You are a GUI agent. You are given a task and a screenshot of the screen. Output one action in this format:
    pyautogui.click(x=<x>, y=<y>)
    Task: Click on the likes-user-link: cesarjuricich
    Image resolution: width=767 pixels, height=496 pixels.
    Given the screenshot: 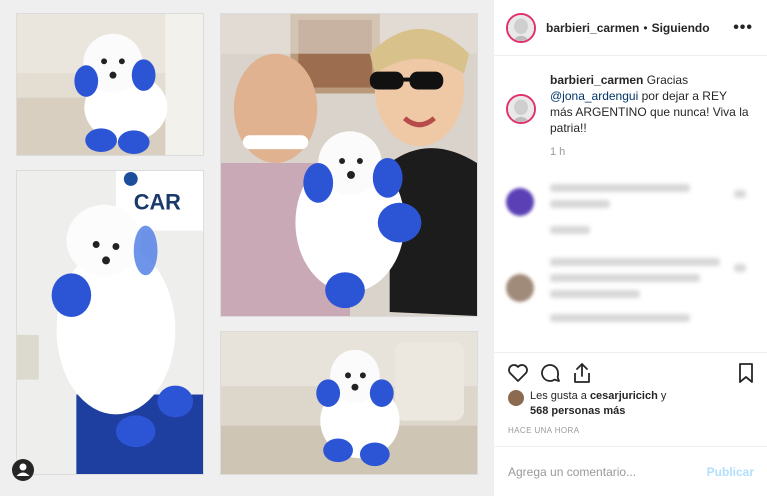 What is the action you would take?
    pyautogui.click(x=624, y=396)
    